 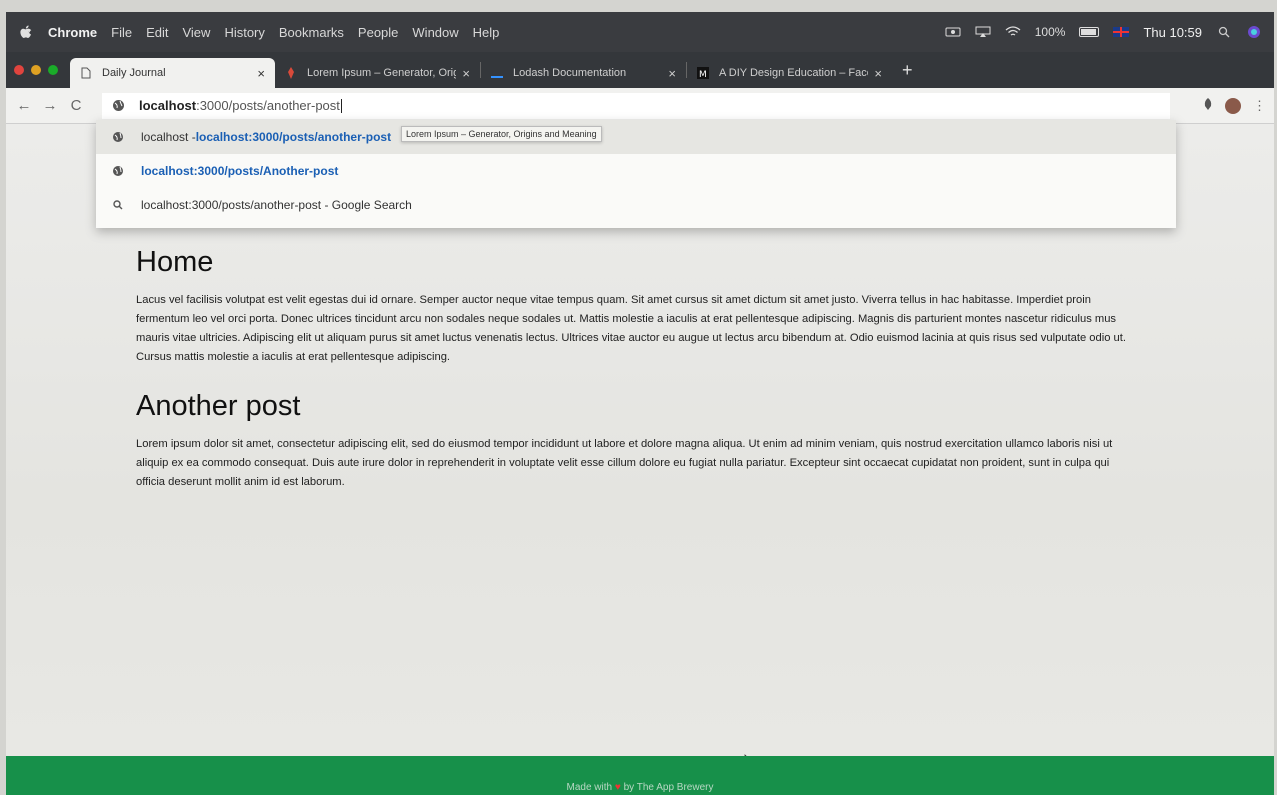 I want to click on medium-icon: M, so click(x=703, y=73).